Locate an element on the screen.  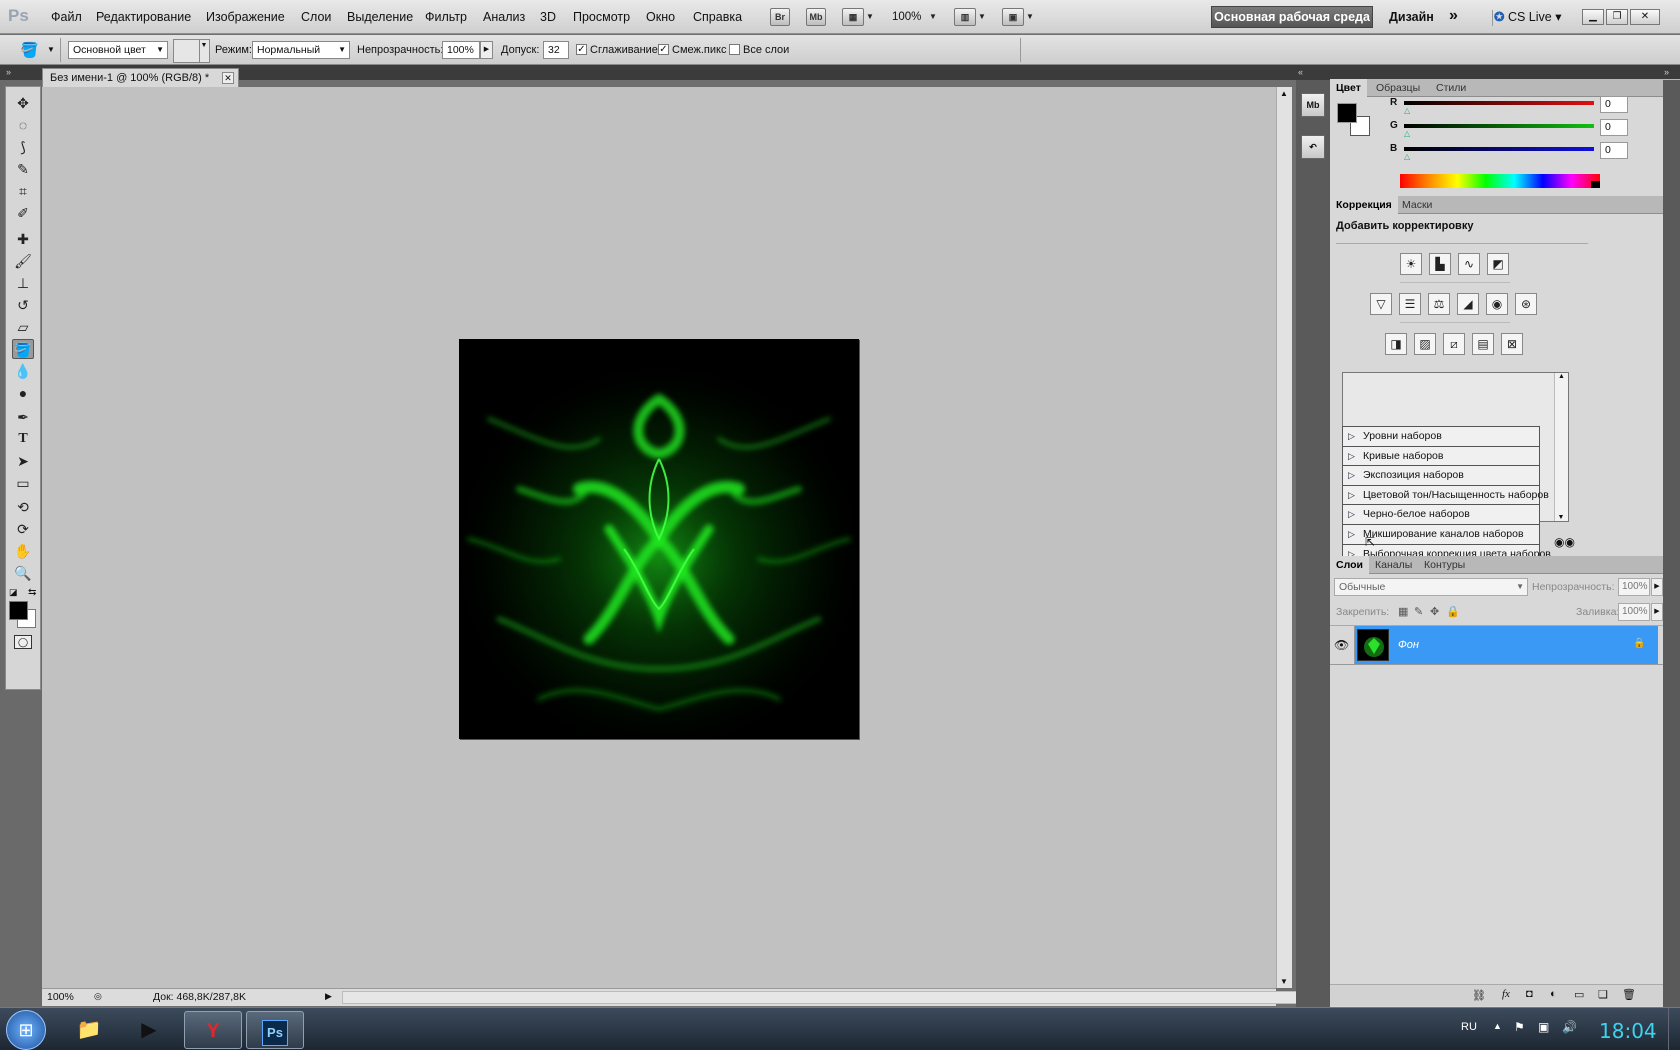
menu-layers: Слои is located at coordinates (316, 17).